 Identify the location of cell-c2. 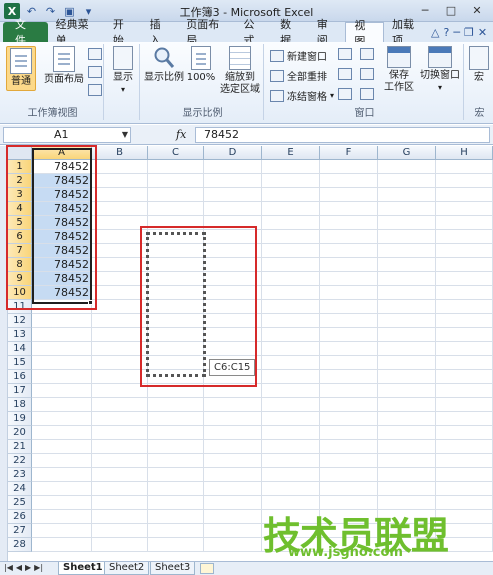
(176, 181).